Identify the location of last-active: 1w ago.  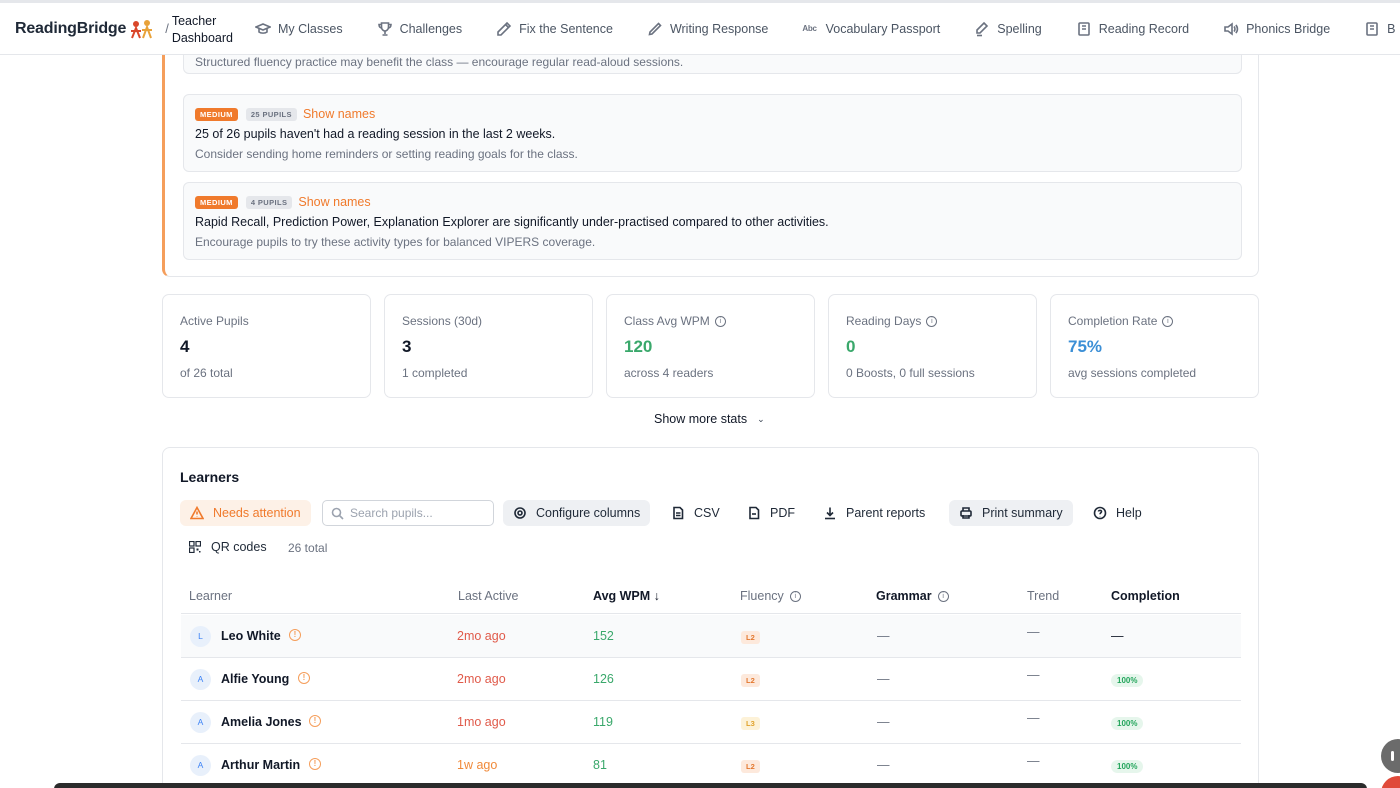
(477, 765).